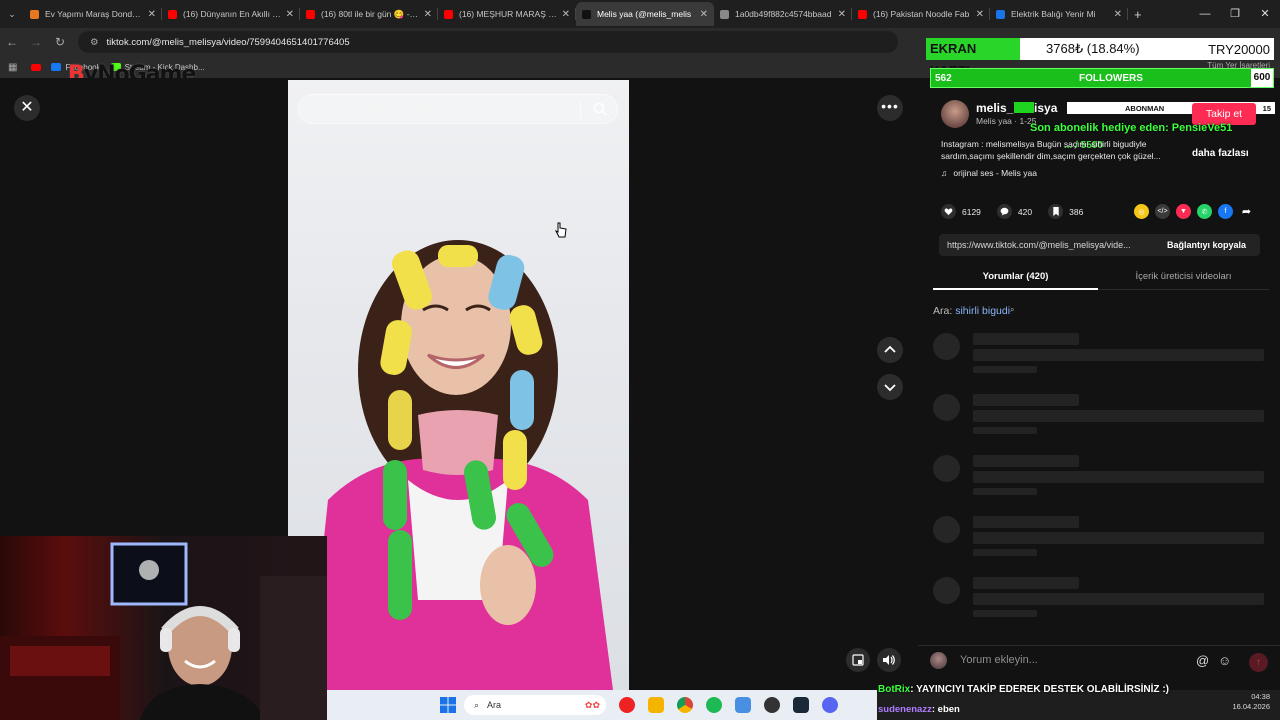  I want to click on whatsapp-icon: ✆, so click(1204, 211).